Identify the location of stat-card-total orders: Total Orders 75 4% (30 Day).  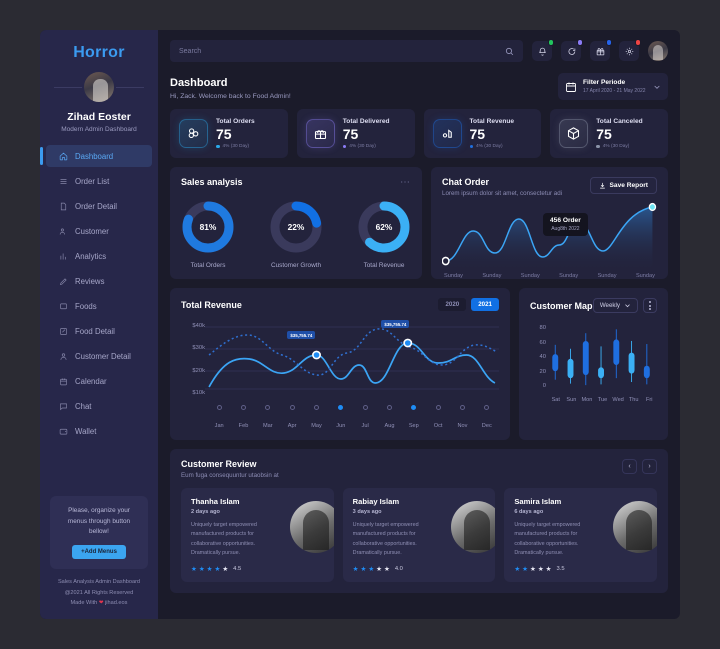
(229, 133).